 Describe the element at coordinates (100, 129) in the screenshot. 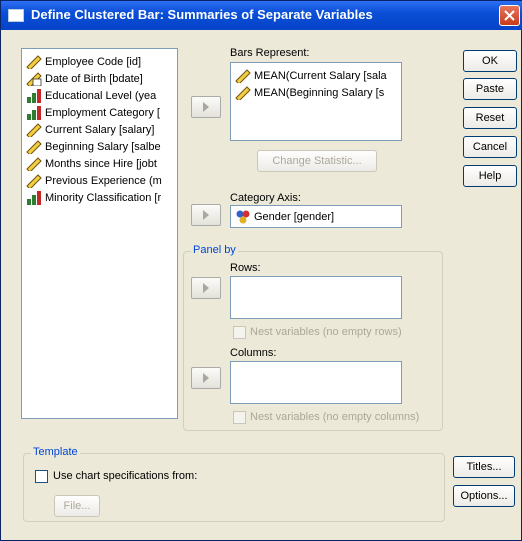

I see `list-item-label: Current Salary [salary]` at that location.